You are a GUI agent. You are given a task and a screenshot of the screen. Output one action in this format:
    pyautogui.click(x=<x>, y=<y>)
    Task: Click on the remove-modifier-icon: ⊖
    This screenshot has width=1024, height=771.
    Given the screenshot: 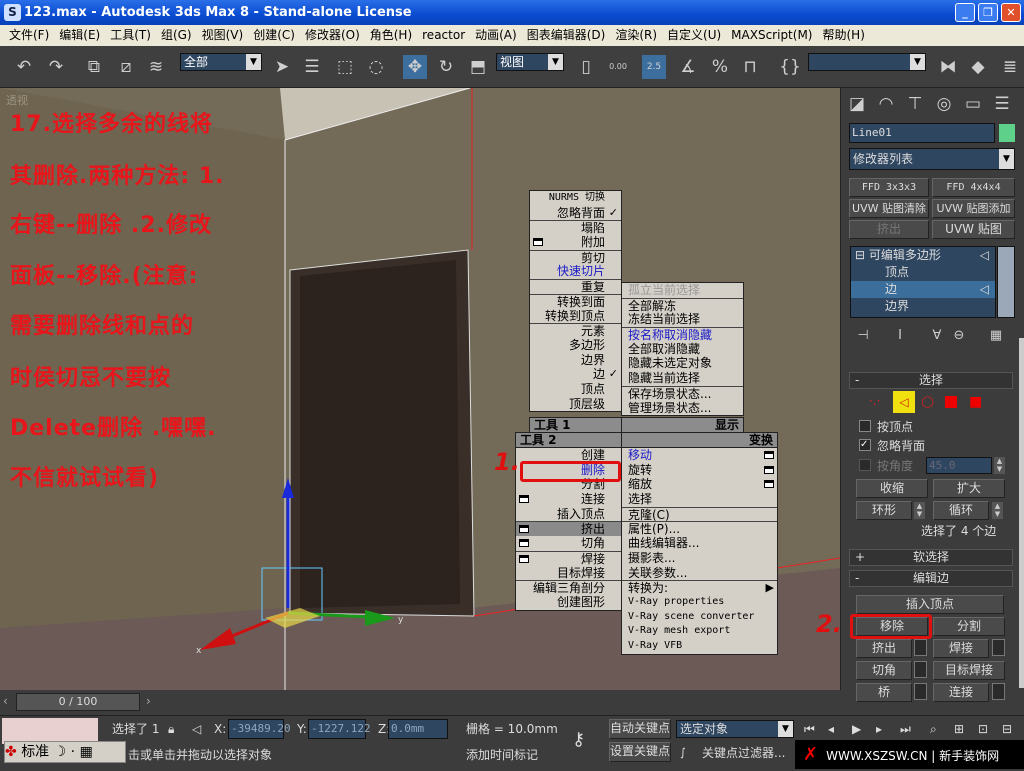 What is the action you would take?
    pyautogui.click(x=959, y=336)
    